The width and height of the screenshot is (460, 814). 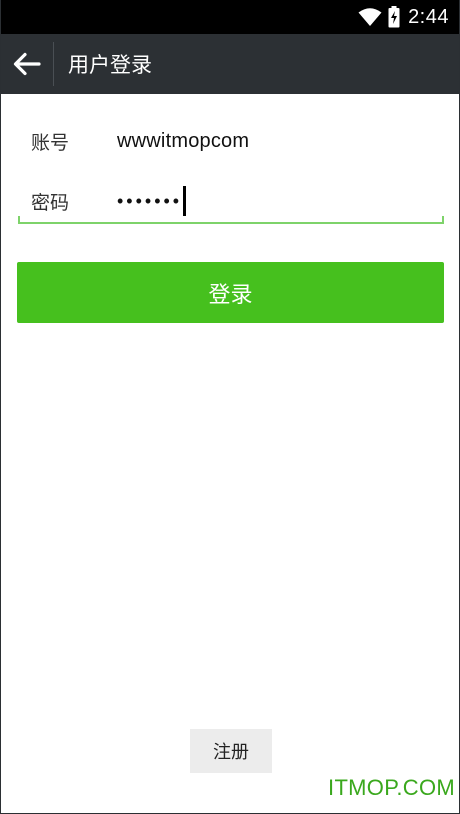 I want to click on page-title: 用户登录, so click(x=110, y=65).